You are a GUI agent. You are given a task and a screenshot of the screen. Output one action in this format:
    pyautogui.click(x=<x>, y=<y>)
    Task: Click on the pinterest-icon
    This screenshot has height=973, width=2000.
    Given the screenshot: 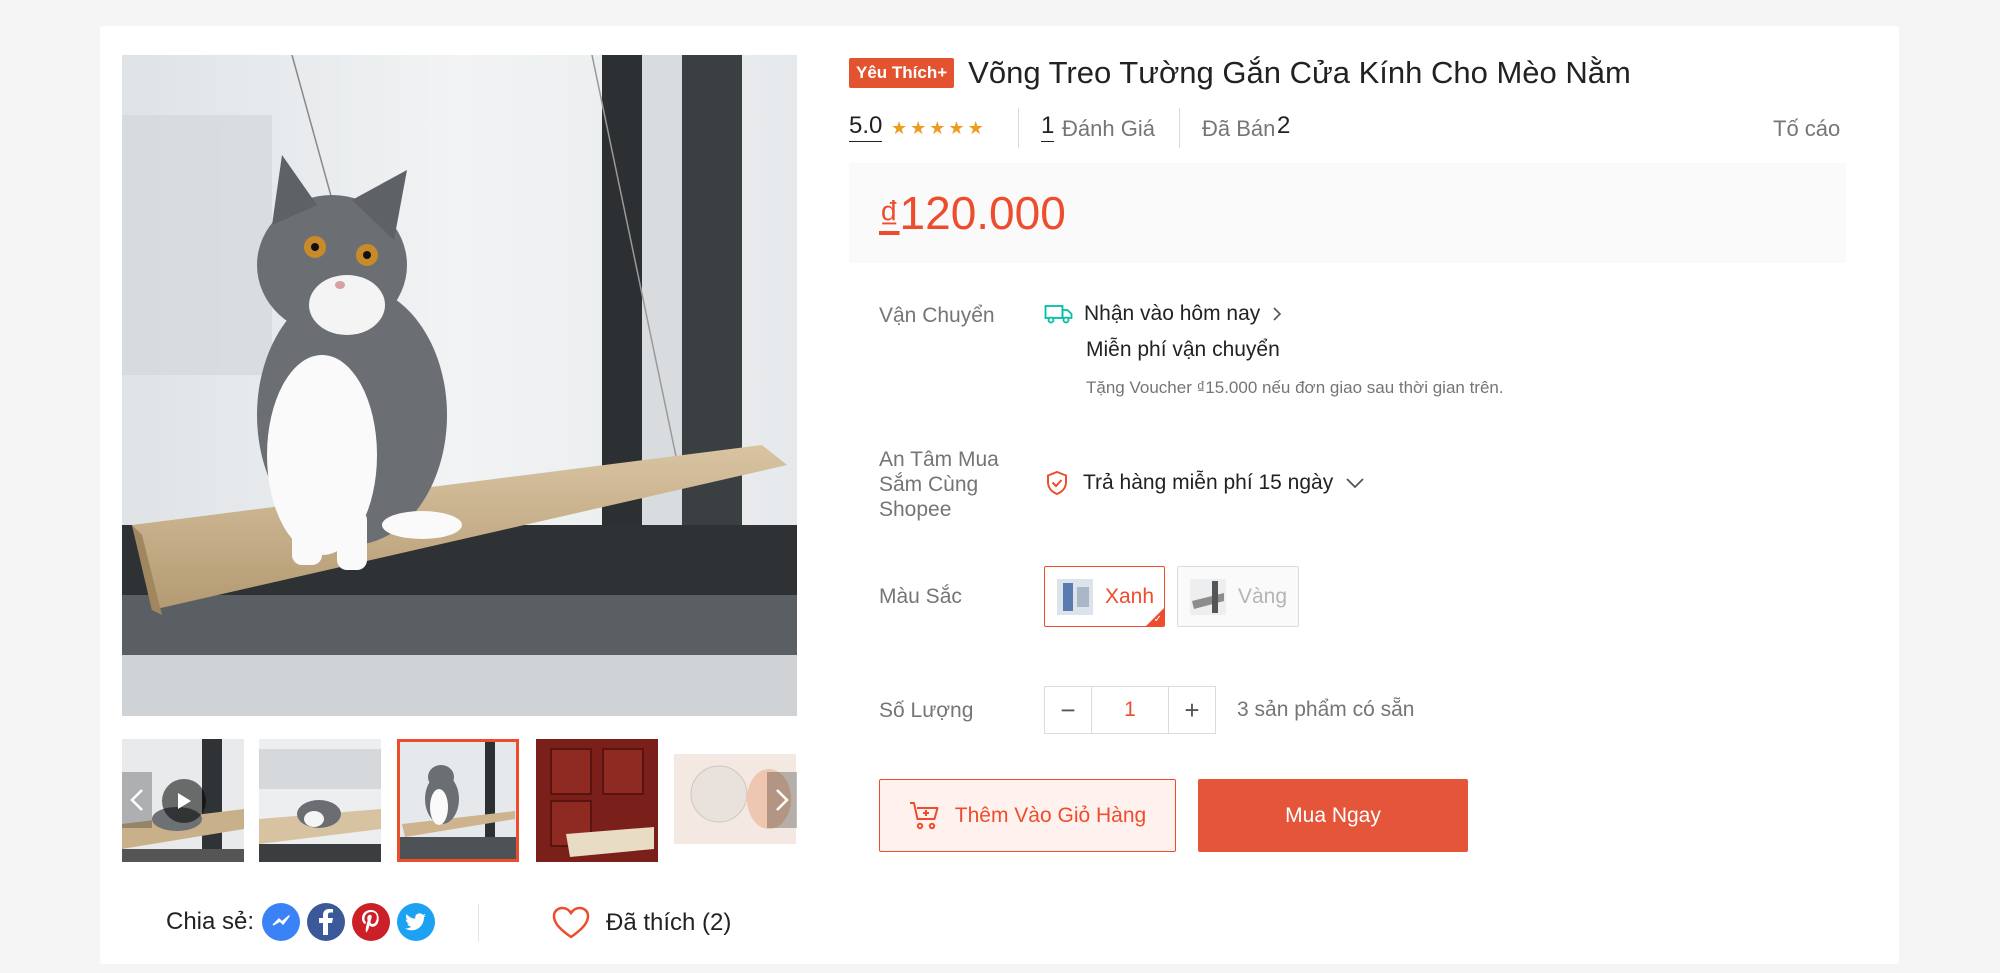 What is the action you would take?
    pyautogui.click(x=371, y=922)
    